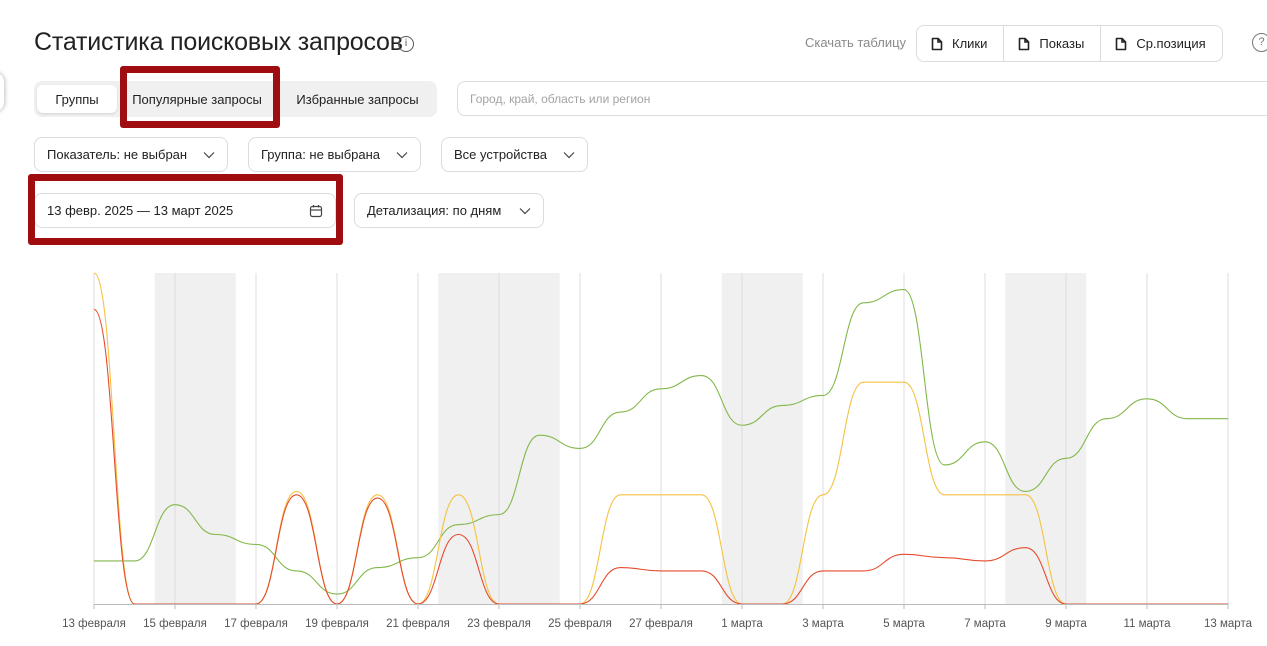 This screenshot has height=646, width=1267. What do you see at coordinates (1147, 624) in the screenshot?
I see `x-tick-label: 11 марта` at bounding box center [1147, 624].